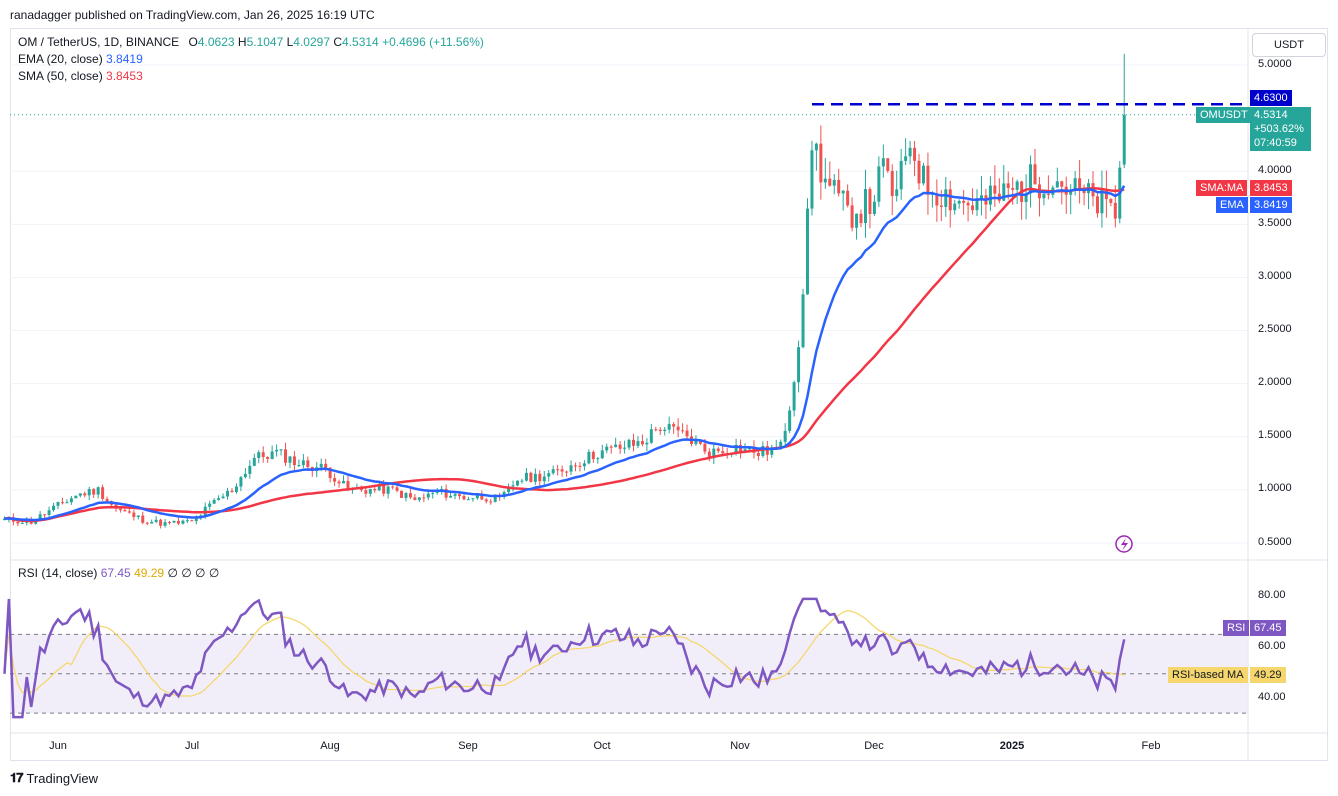  I want to click on y-tick: 1.5000, so click(1275, 435).